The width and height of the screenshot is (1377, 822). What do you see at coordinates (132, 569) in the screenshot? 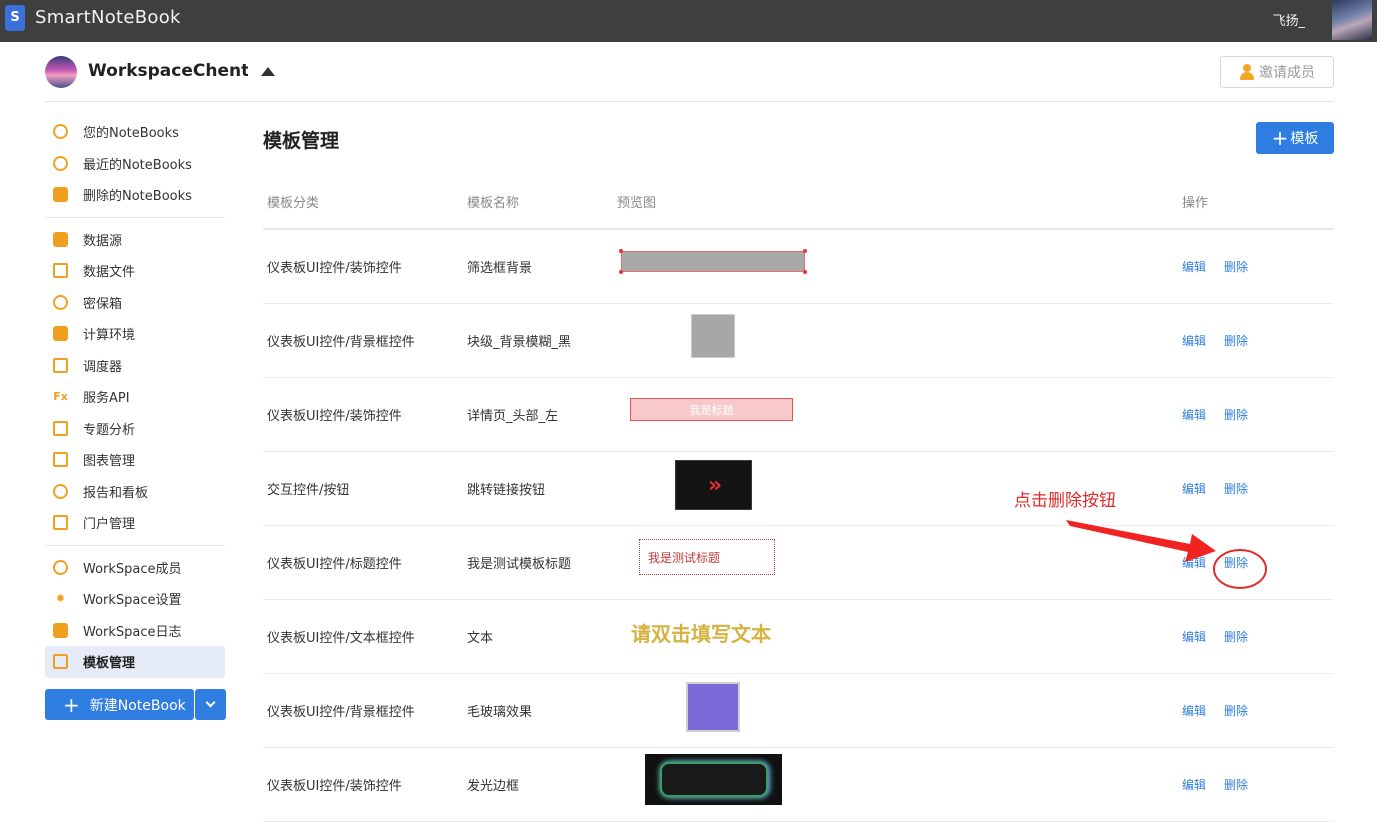
I see `sidebar-item-label: WorkSpace成员` at bounding box center [132, 569].